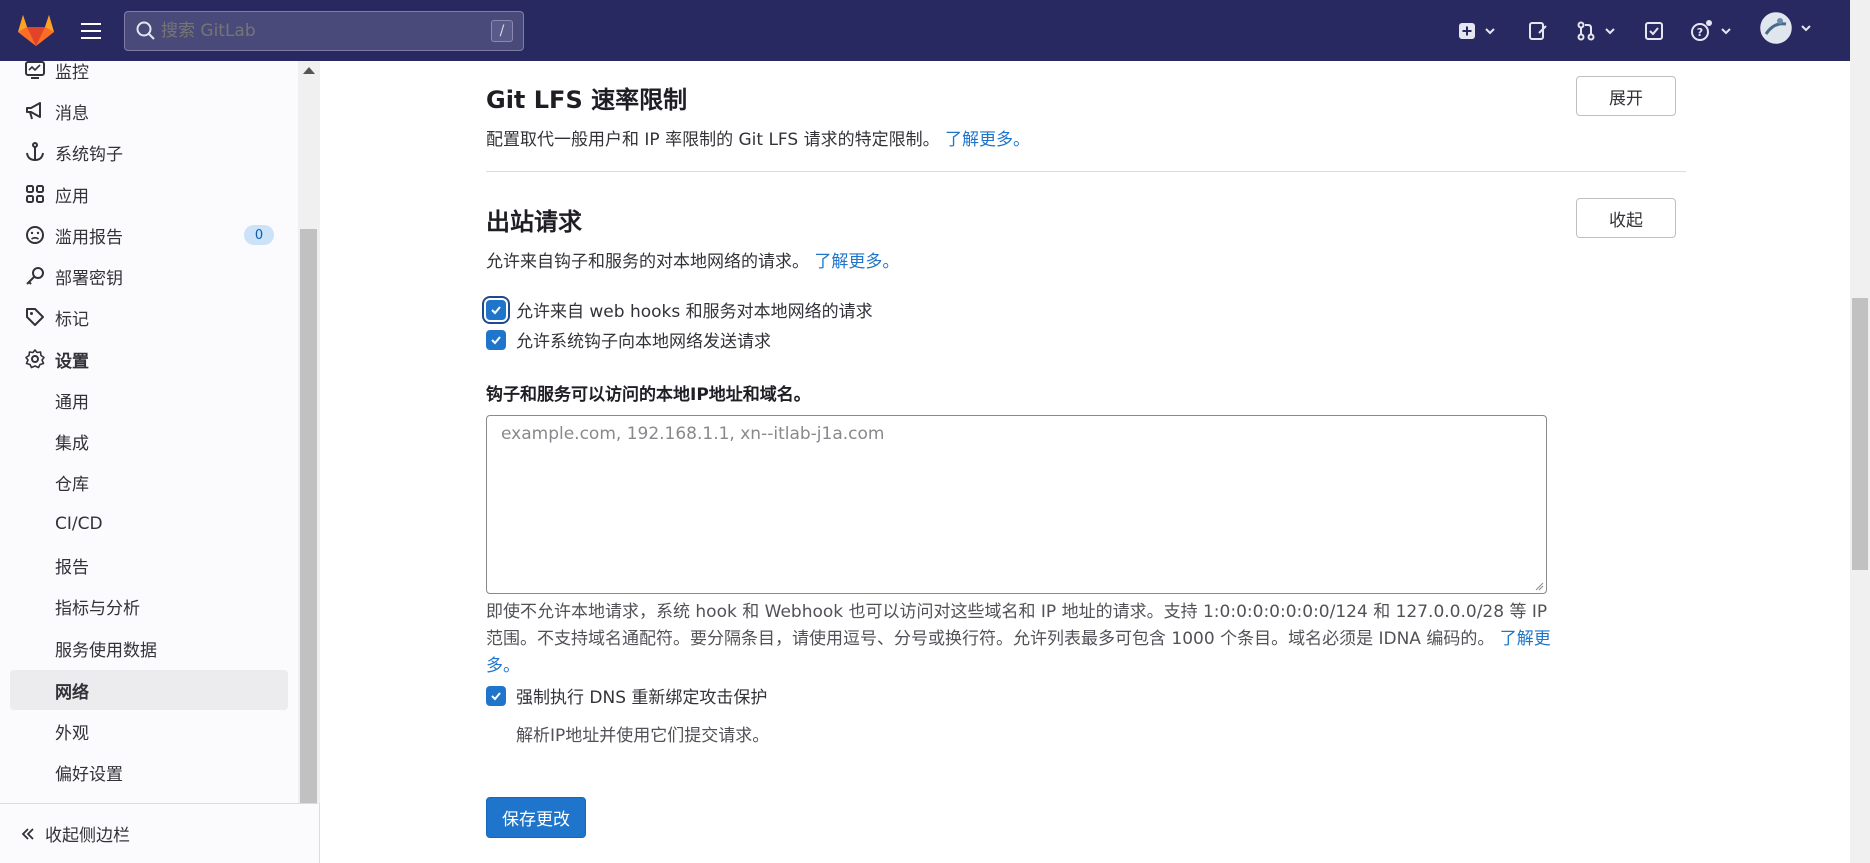  I want to click on sidebar-subitem-integrations: 集成, so click(149, 441).